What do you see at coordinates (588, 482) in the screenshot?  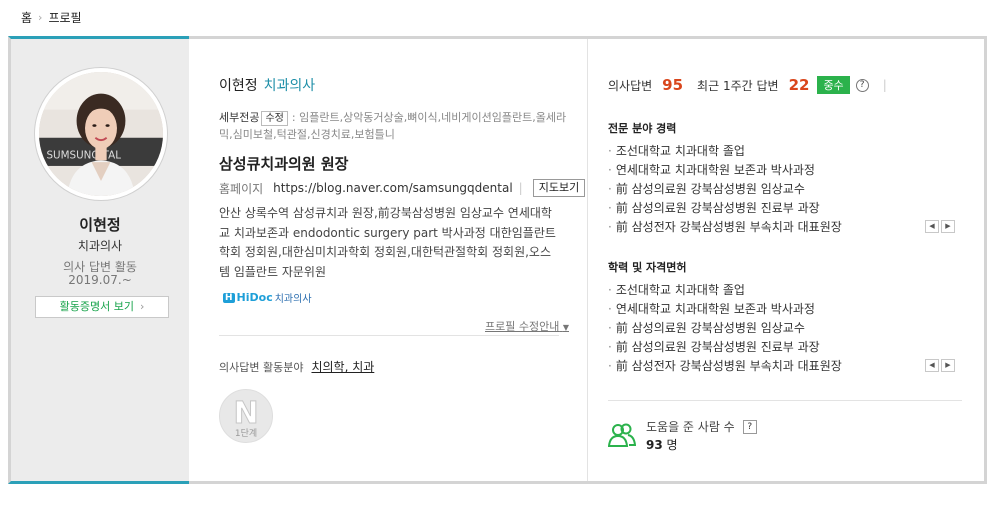 I see `card-bottom-border` at bounding box center [588, 482].